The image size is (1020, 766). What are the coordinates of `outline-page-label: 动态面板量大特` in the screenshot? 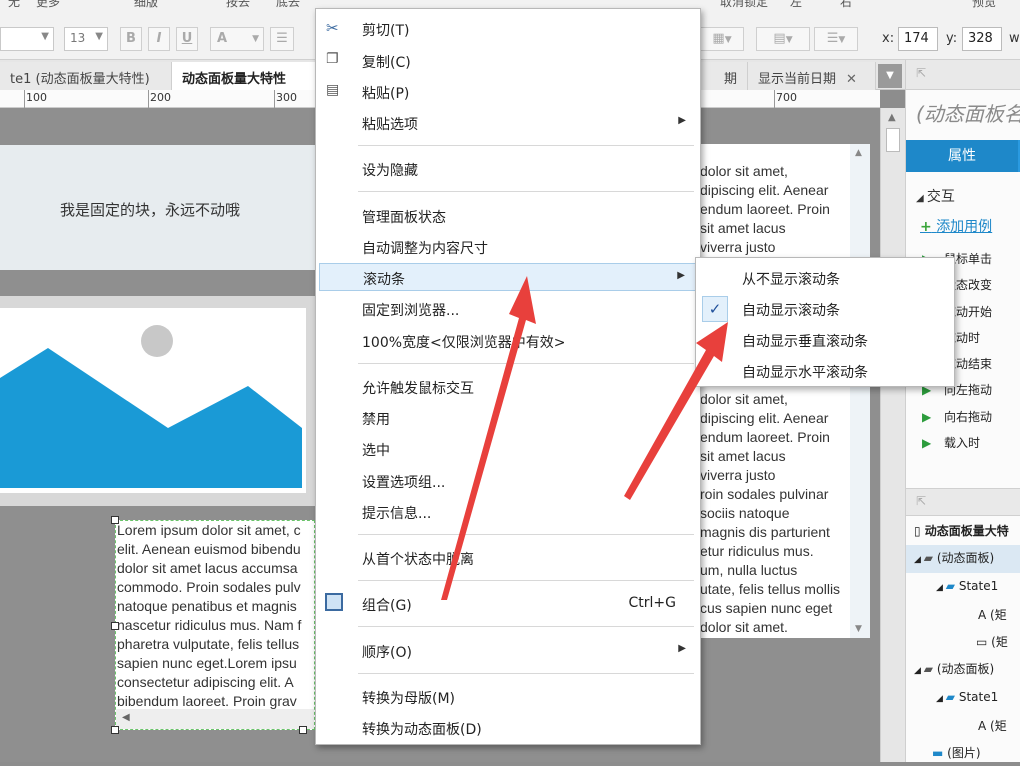 It's located at (966, 531).